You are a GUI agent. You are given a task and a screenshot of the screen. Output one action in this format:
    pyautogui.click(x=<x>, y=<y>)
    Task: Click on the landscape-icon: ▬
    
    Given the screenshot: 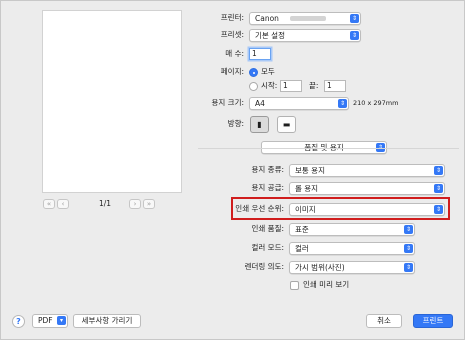 What is the action you would take?
    pyautogui.click(x=286, y=124)
    